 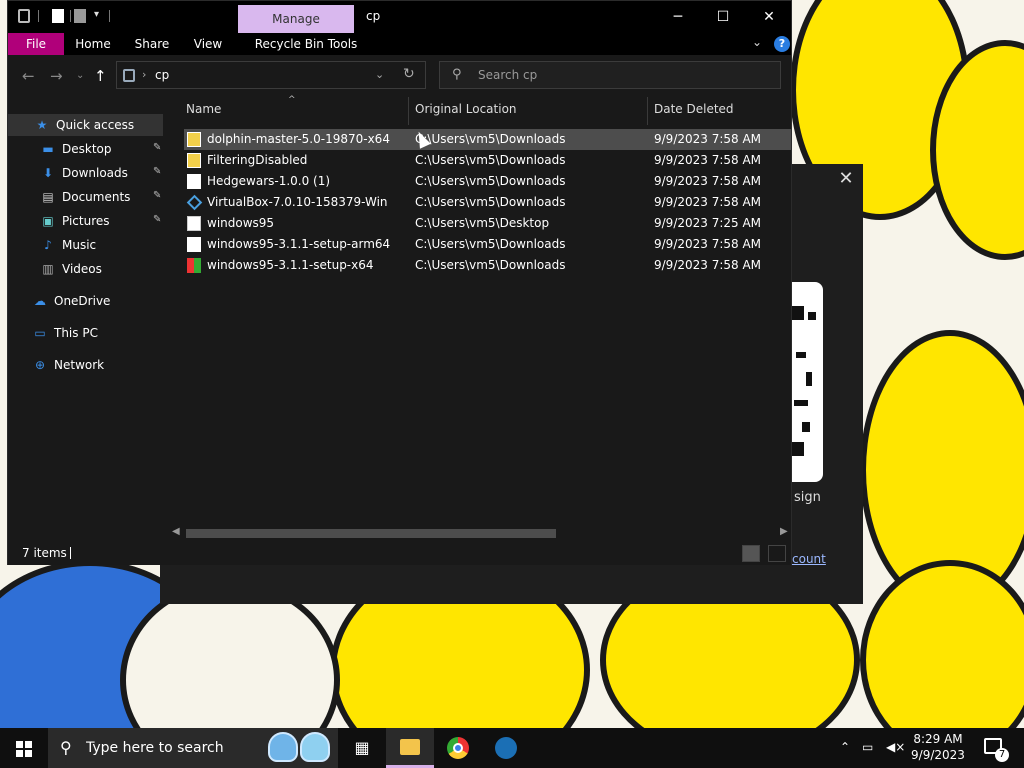 I want to click on scroll-left-icon: ◀, so click(x=176, y=531).